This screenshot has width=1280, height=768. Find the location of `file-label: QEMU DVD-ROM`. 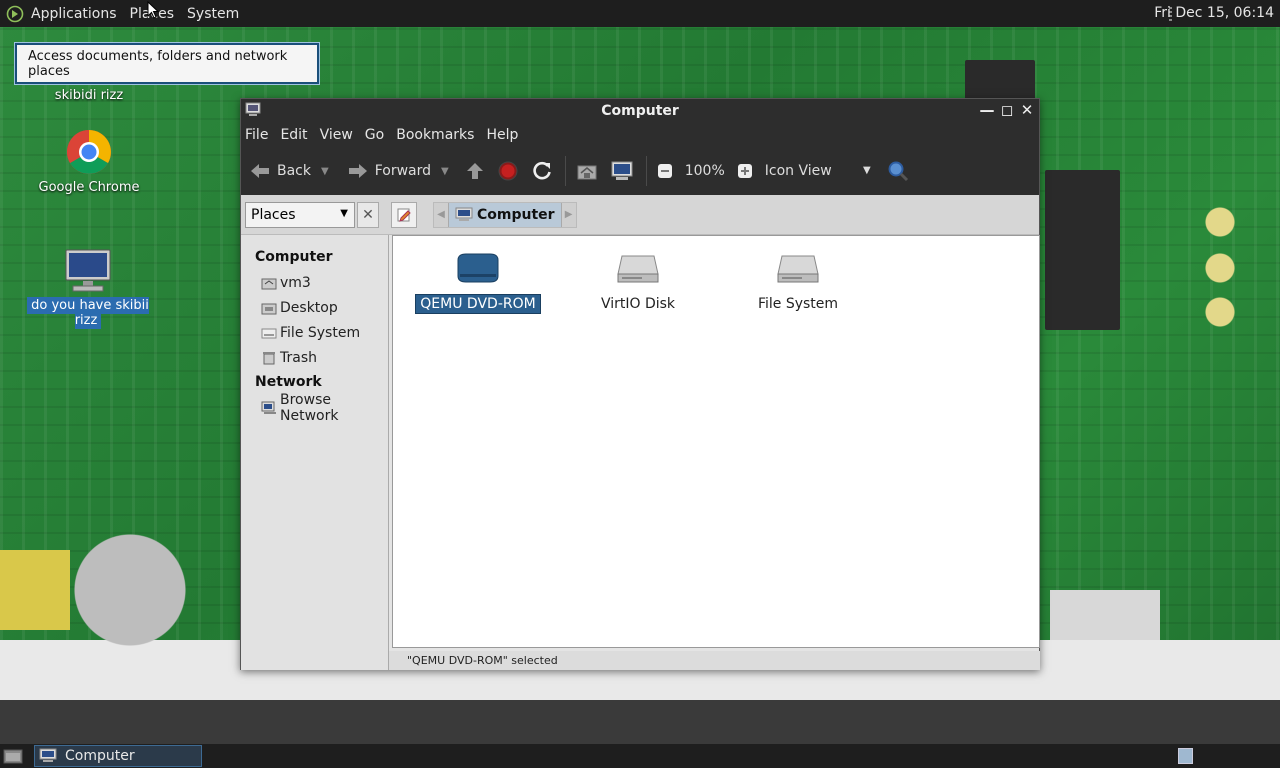

file-label: QEMU DVD-ROM is located at coordinates (478, 304).